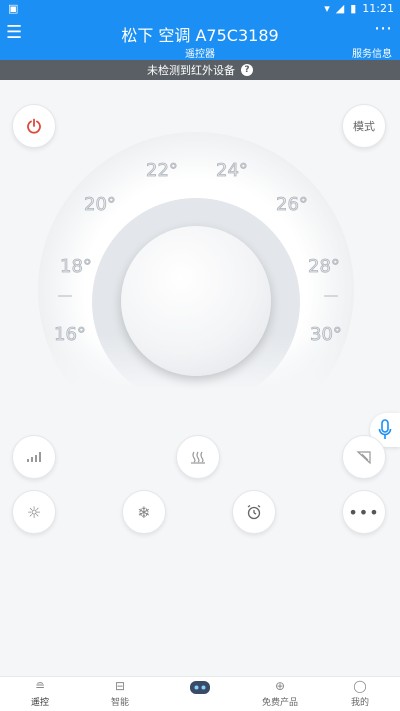 The image size is (400, 711). I want to click on ir-notice-text: 未检测到红外设备, so click(191, 70).